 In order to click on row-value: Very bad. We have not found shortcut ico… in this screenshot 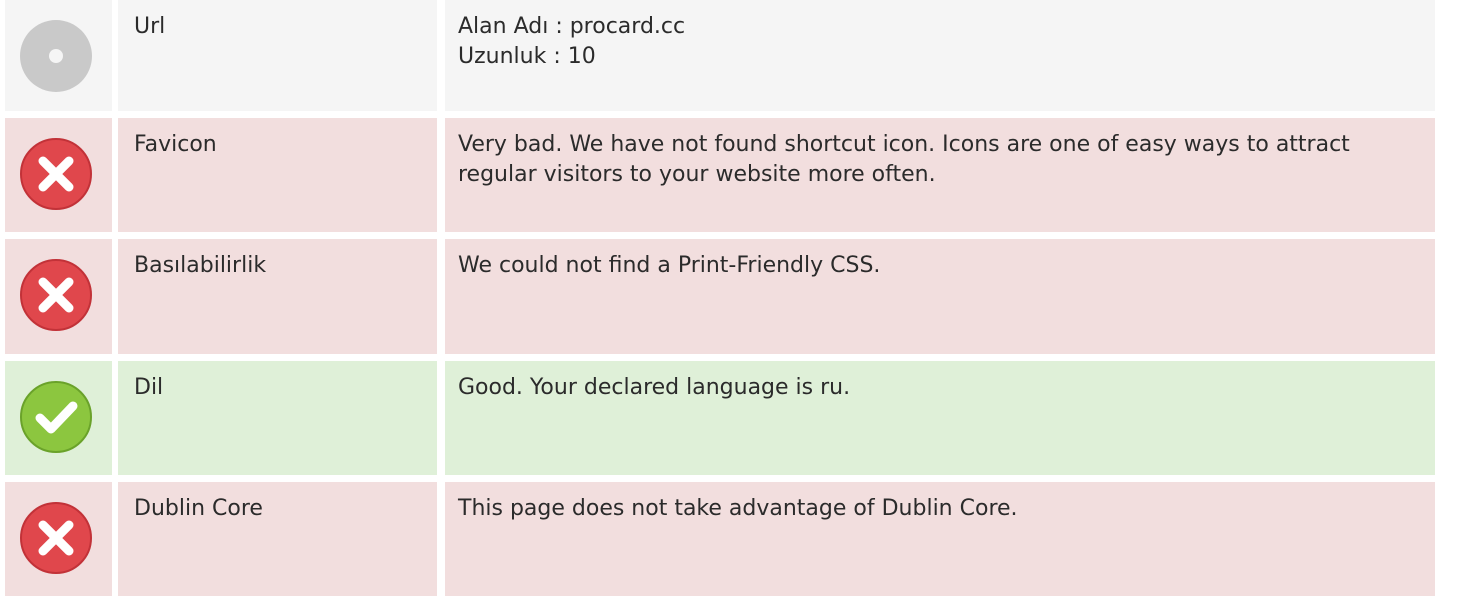, I will do `click(904, 159)`.